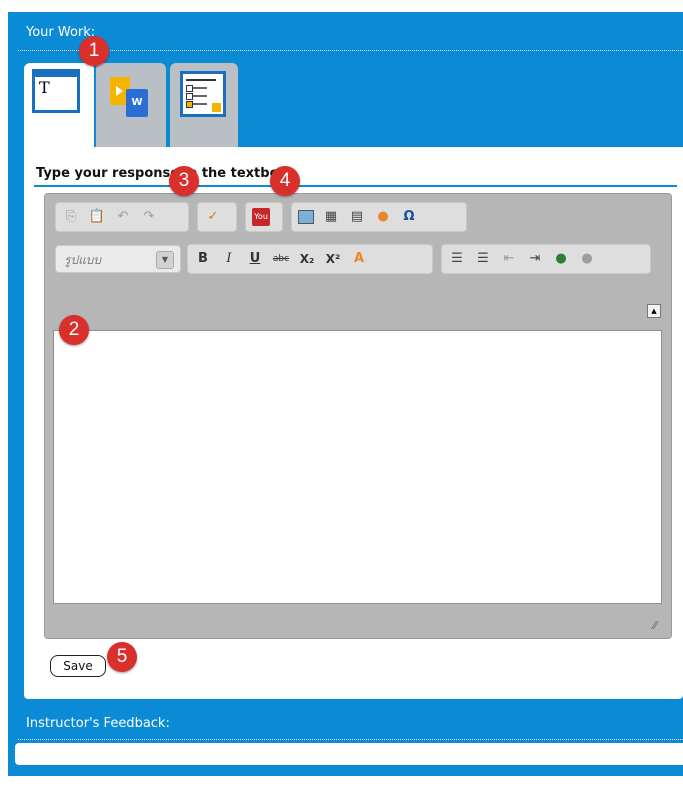 This screenshot has width=683, height=788. Describe the element at coordinates (132, 97) in the screenshot. I see `slides-word-files-icon: W` at that location.